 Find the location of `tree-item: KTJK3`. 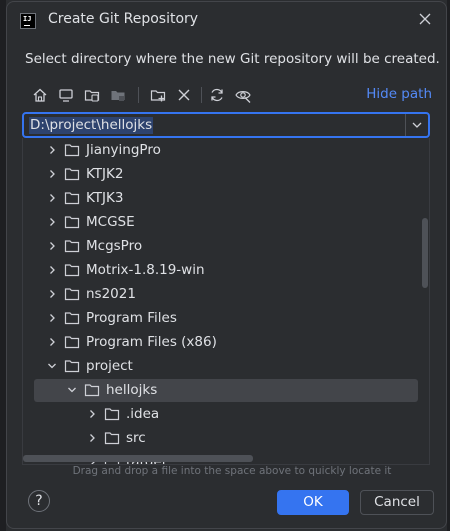

tree-item: KTJK3 is located at coordinates (226, 199).